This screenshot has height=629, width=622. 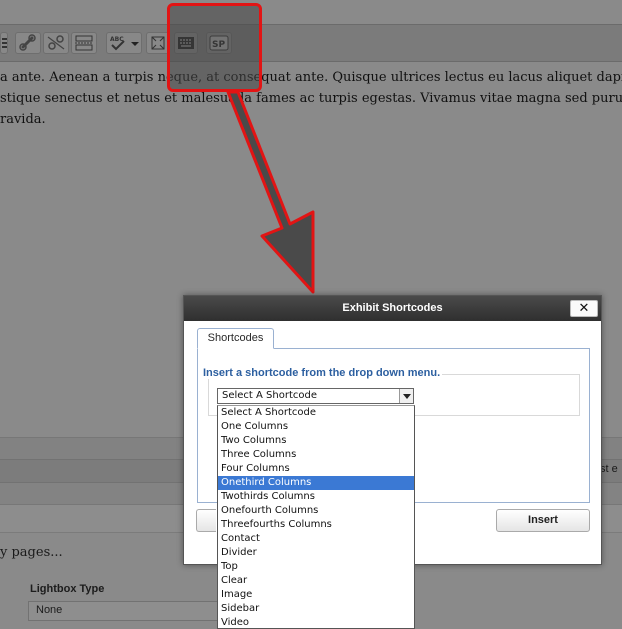 I want to click on insert-button: Insert, so click(x=543, y=520).